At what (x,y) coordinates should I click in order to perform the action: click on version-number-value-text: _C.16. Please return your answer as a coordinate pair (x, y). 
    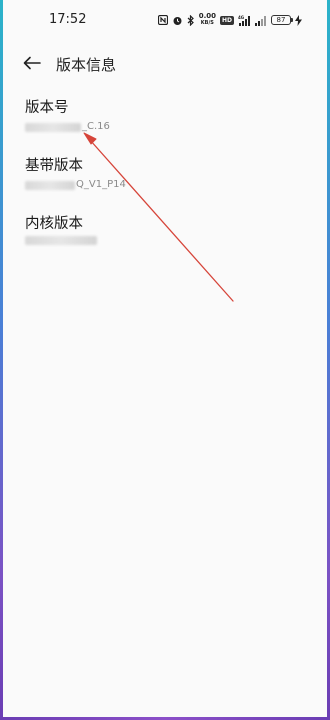
    Looking at the image, I should click on (96, 126).